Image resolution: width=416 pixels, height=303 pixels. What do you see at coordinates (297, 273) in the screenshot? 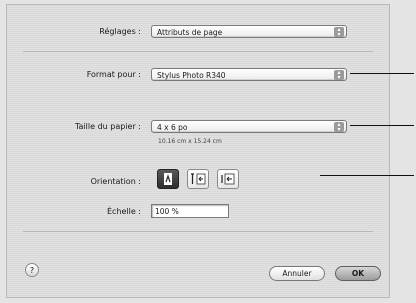
I see `cancel-button: Annuler` at bounding box center [297, 273].